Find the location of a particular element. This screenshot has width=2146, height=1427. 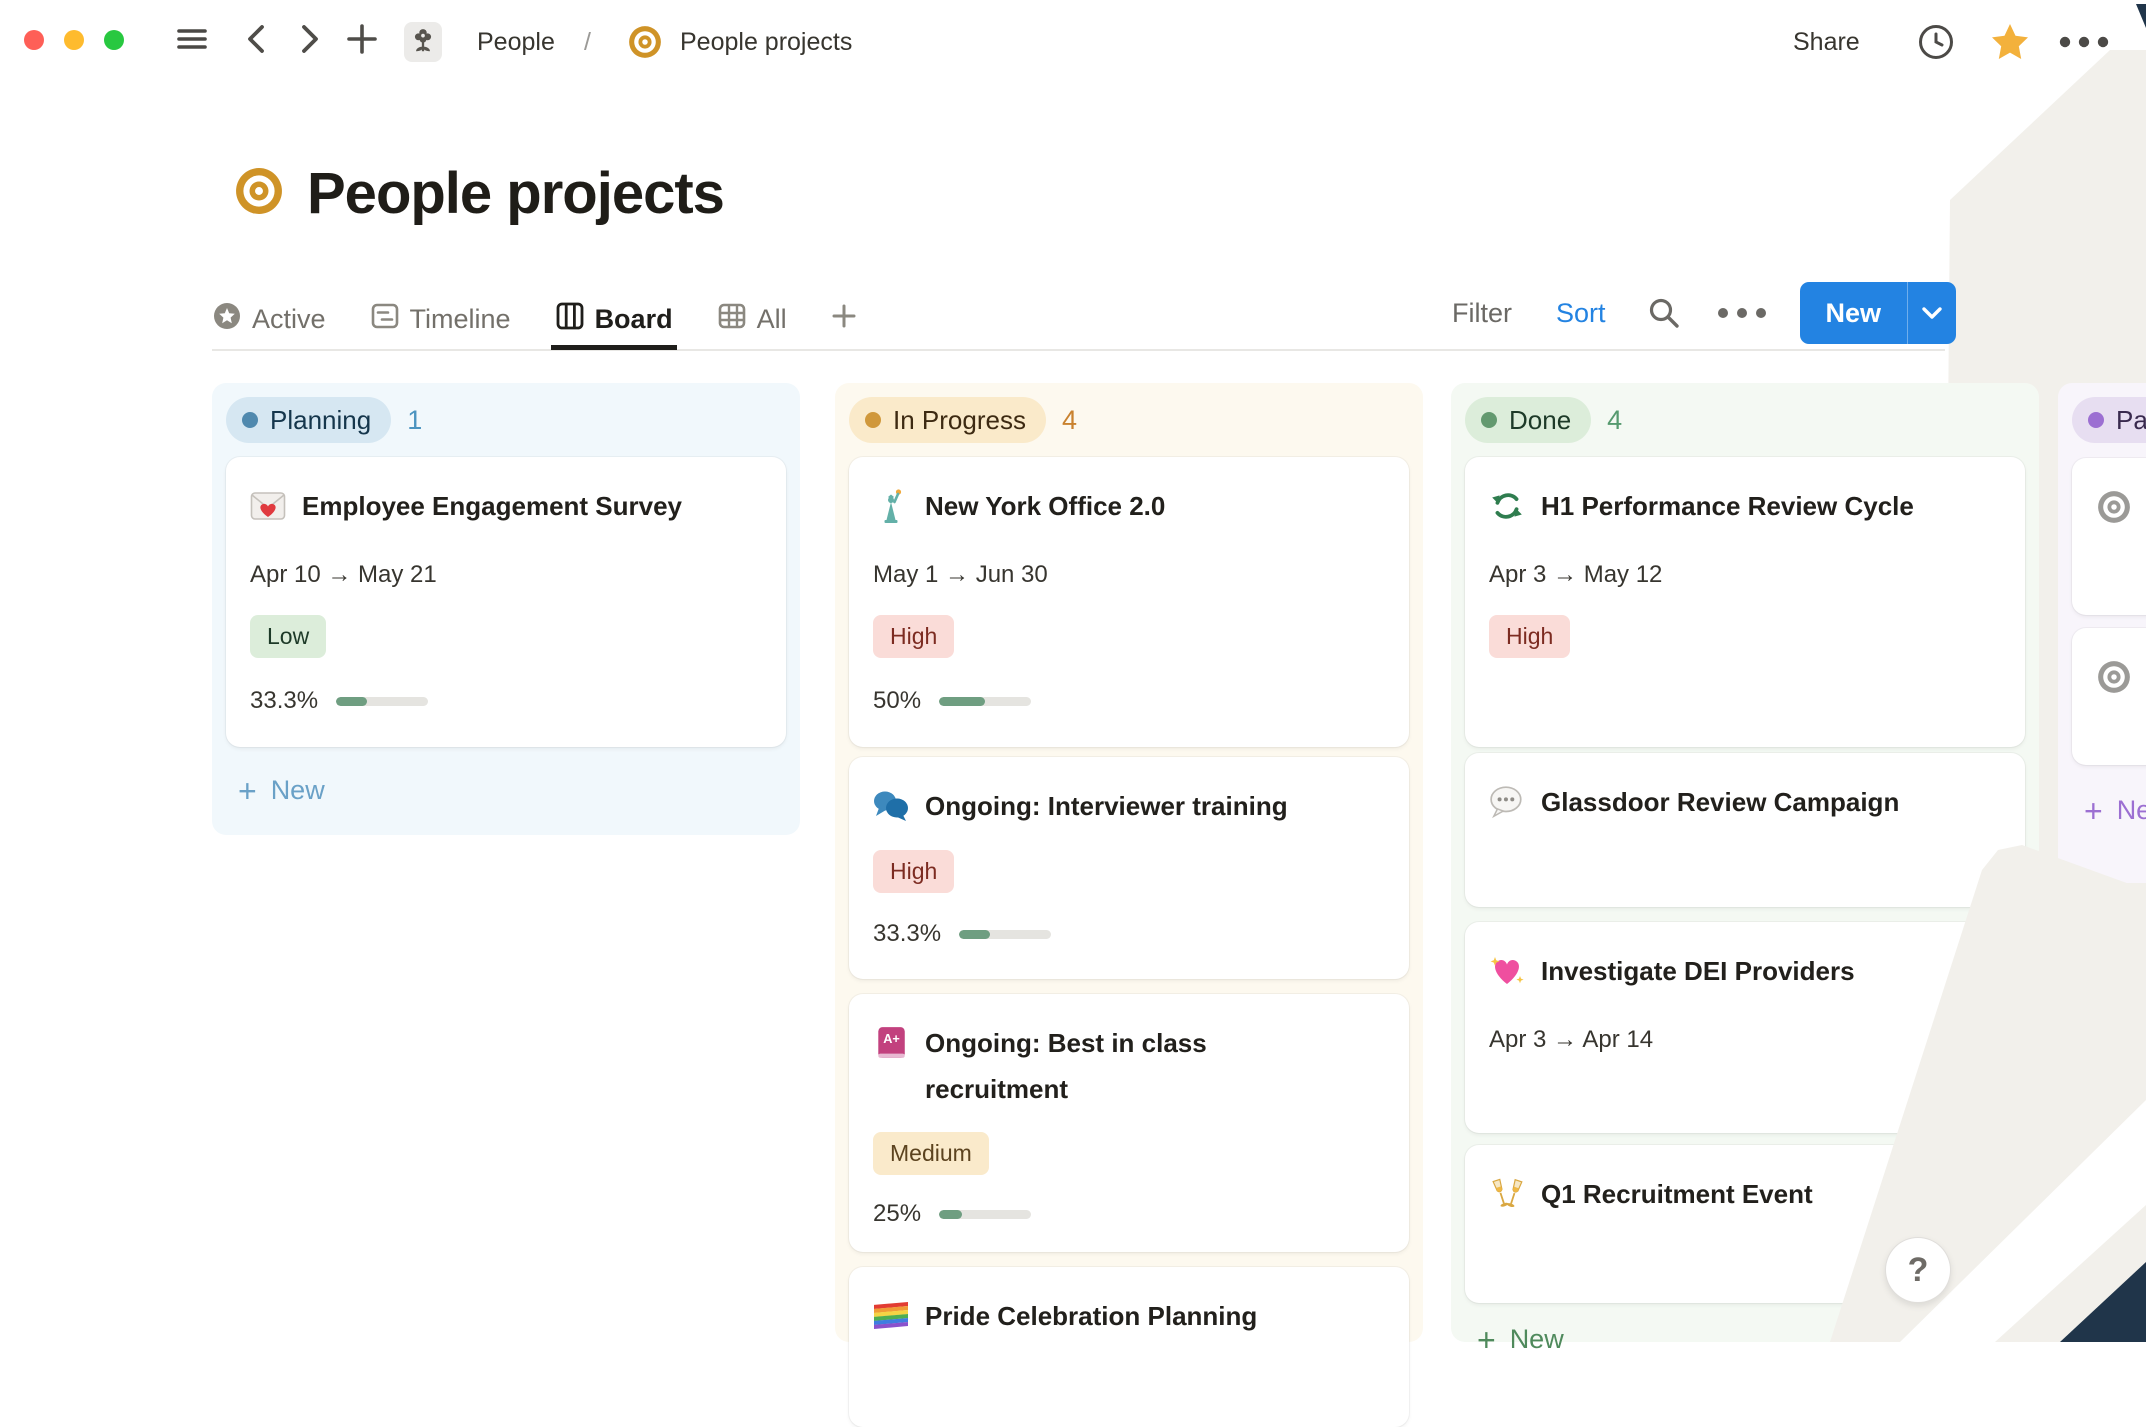

column-header: Paused is located at coordinates (2109, 420).